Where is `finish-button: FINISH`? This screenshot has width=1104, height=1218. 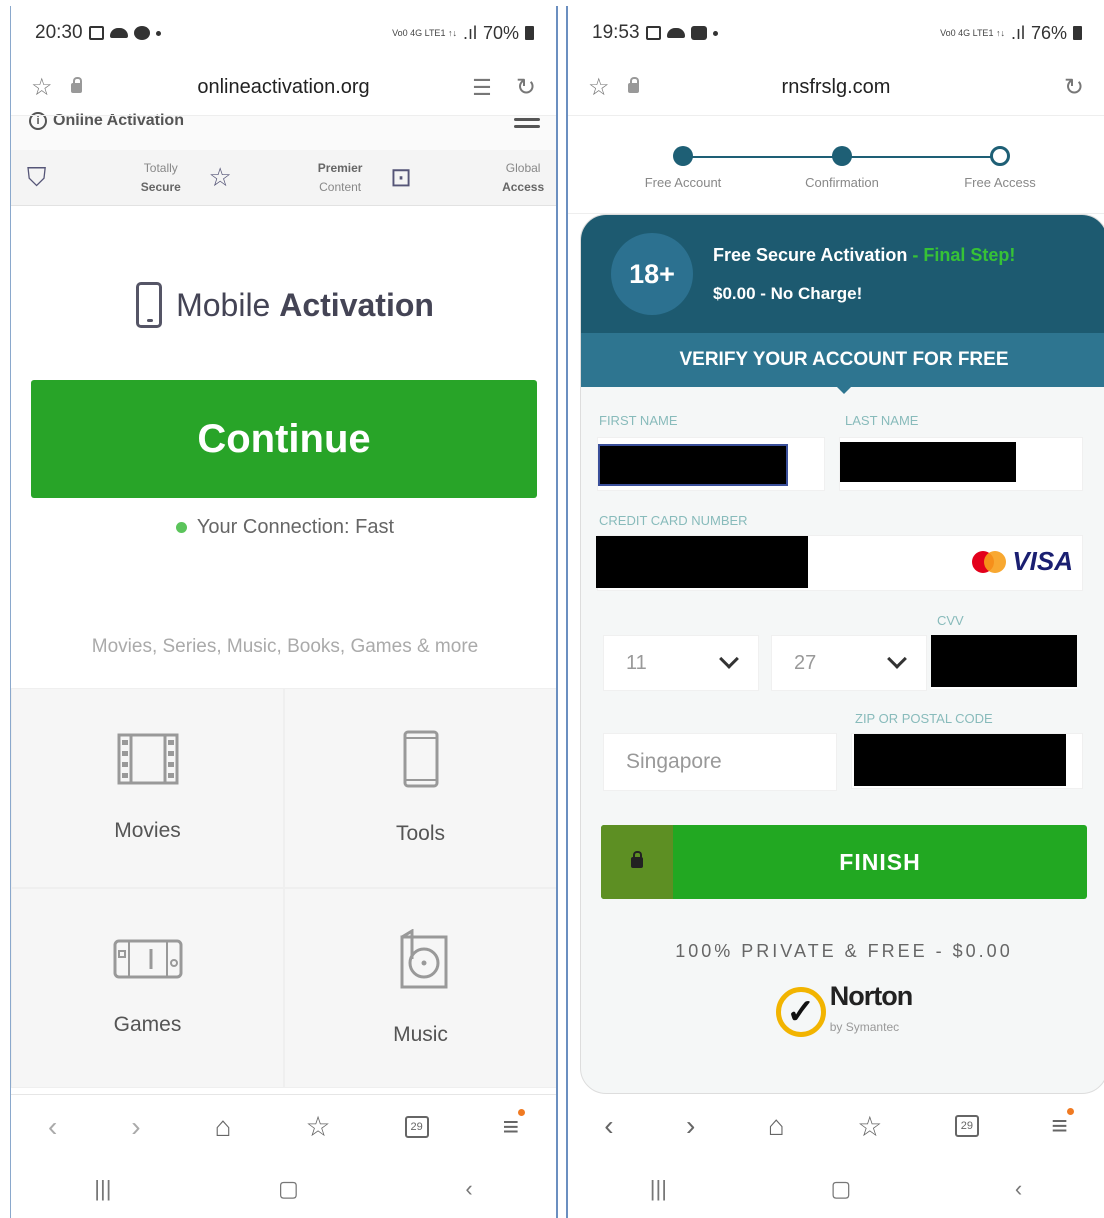 finish-button: FINISH is located at coordinates (844, 862).